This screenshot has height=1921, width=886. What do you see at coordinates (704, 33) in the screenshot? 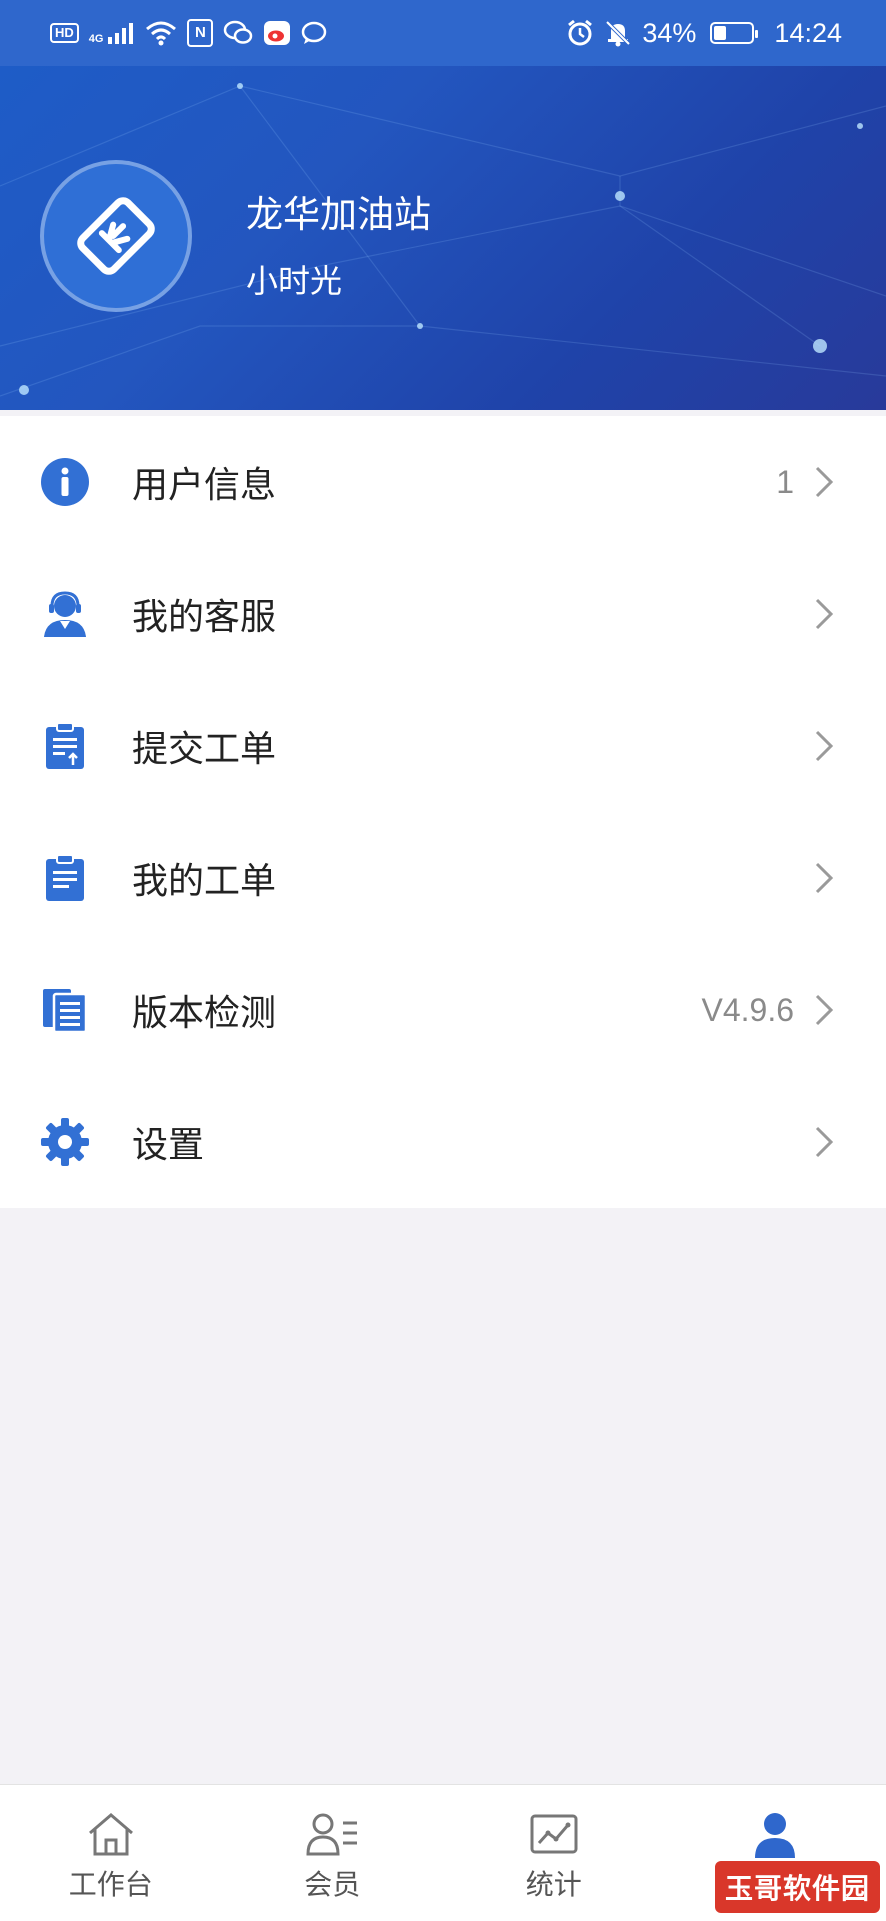
I see `status-bar-right: 34% 14:24` at bounding box center [704, 33].